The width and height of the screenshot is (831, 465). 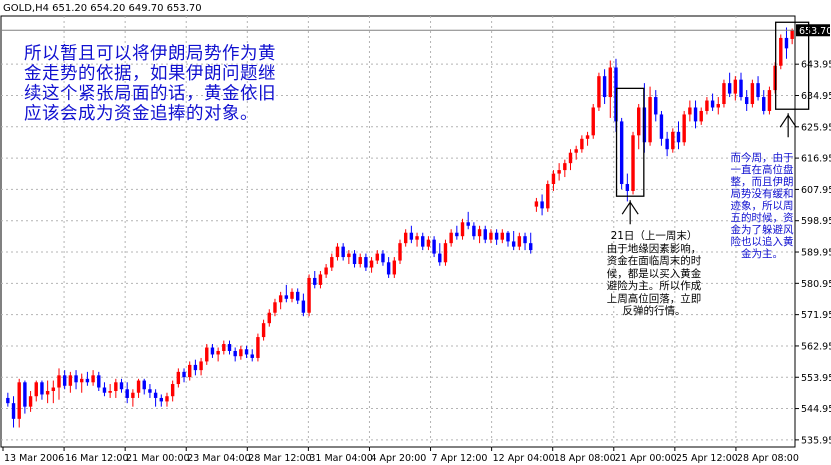 What do you see at coordinates (398, 458) in the screenshot?
I see `x-tick-label: 4 Apr 20:00` at bounding box center [398, 458].